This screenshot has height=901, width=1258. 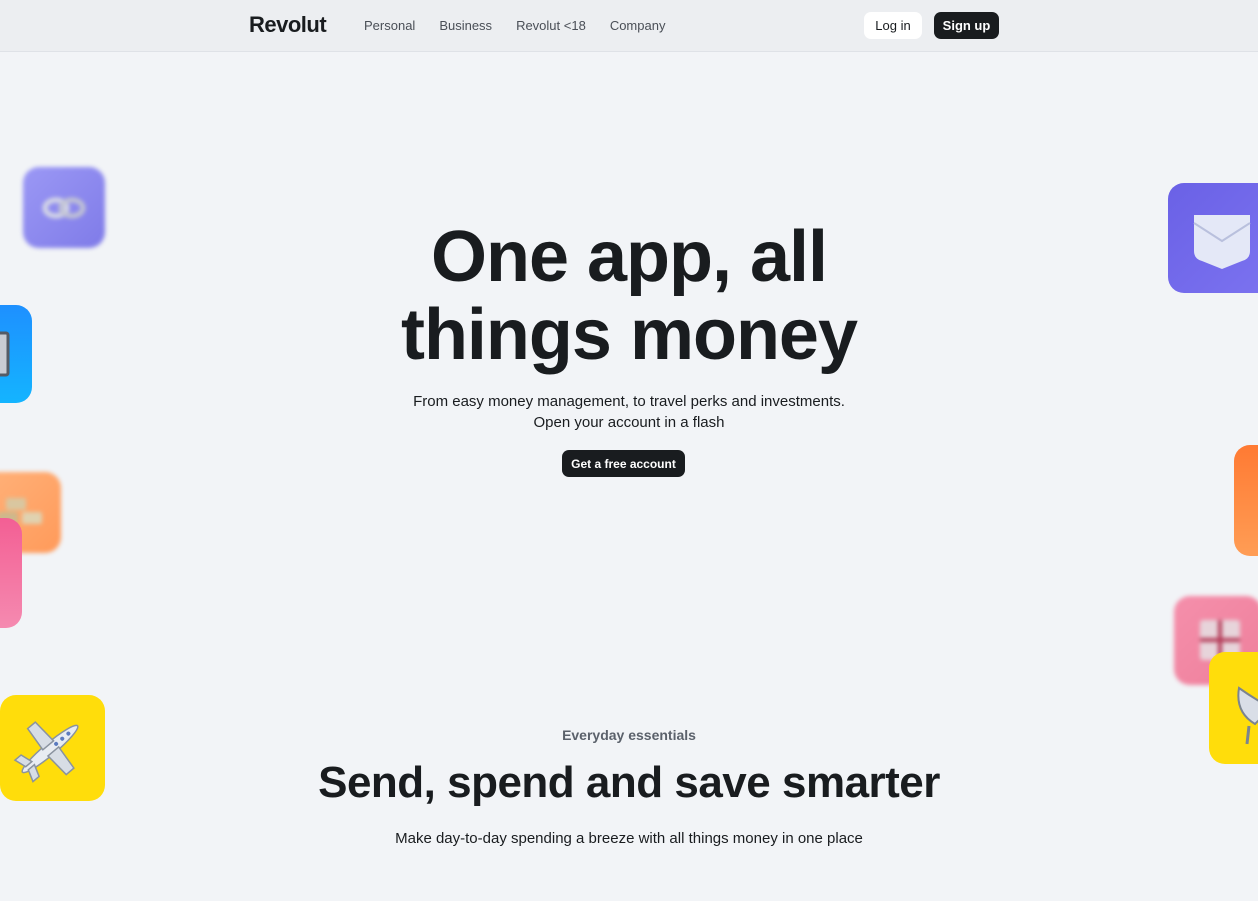 I want to click on calculator-icon, so click(x=16, y=354).